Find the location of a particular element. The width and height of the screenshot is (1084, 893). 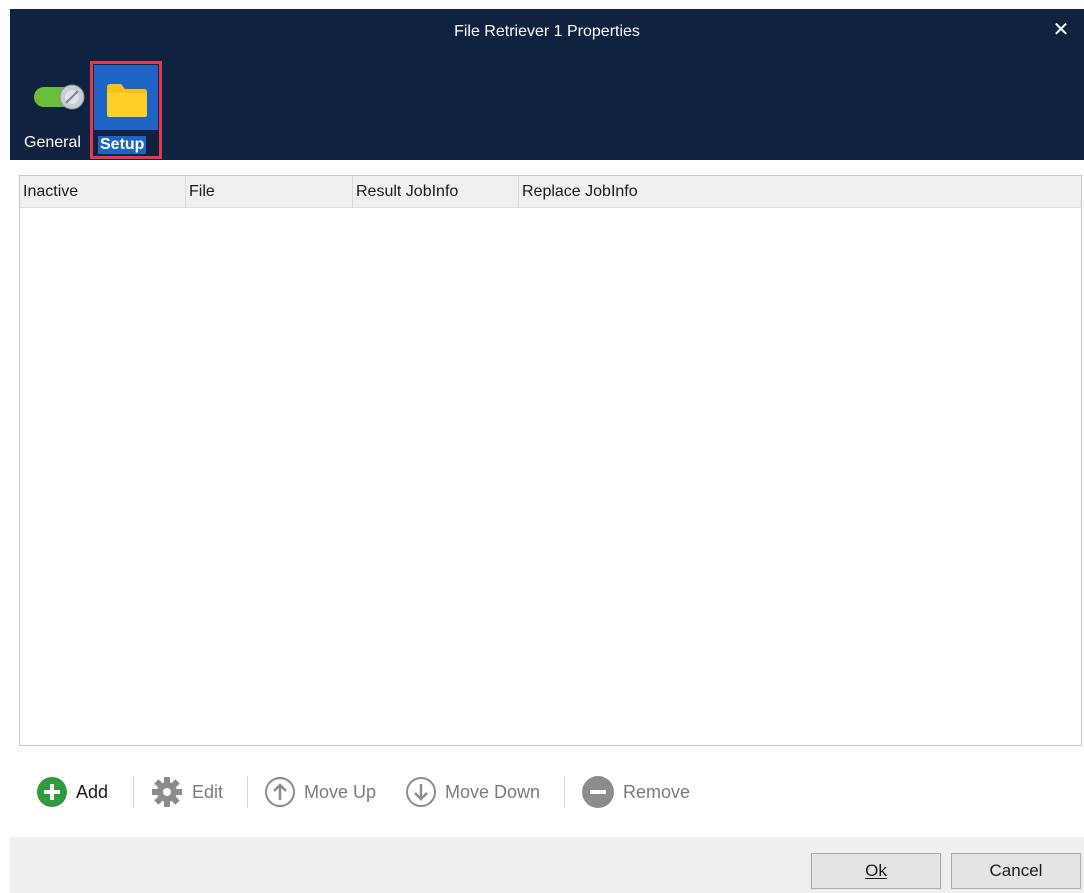

arrow-up-circle-icon is located at coordinates (280, 792).